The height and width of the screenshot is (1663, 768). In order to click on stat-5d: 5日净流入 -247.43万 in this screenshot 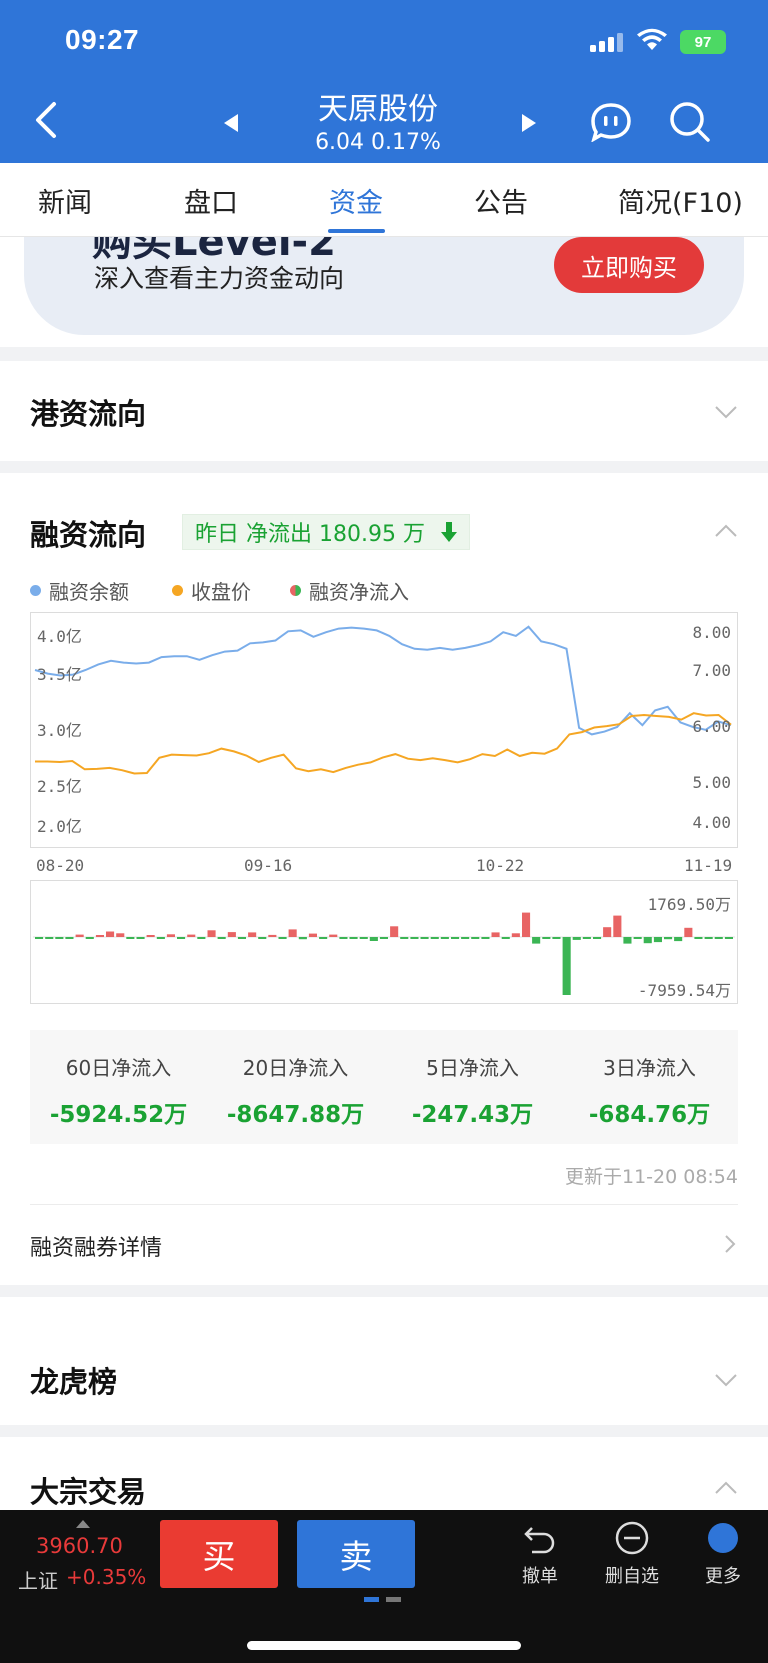, I will do `click(472, 1090)`.